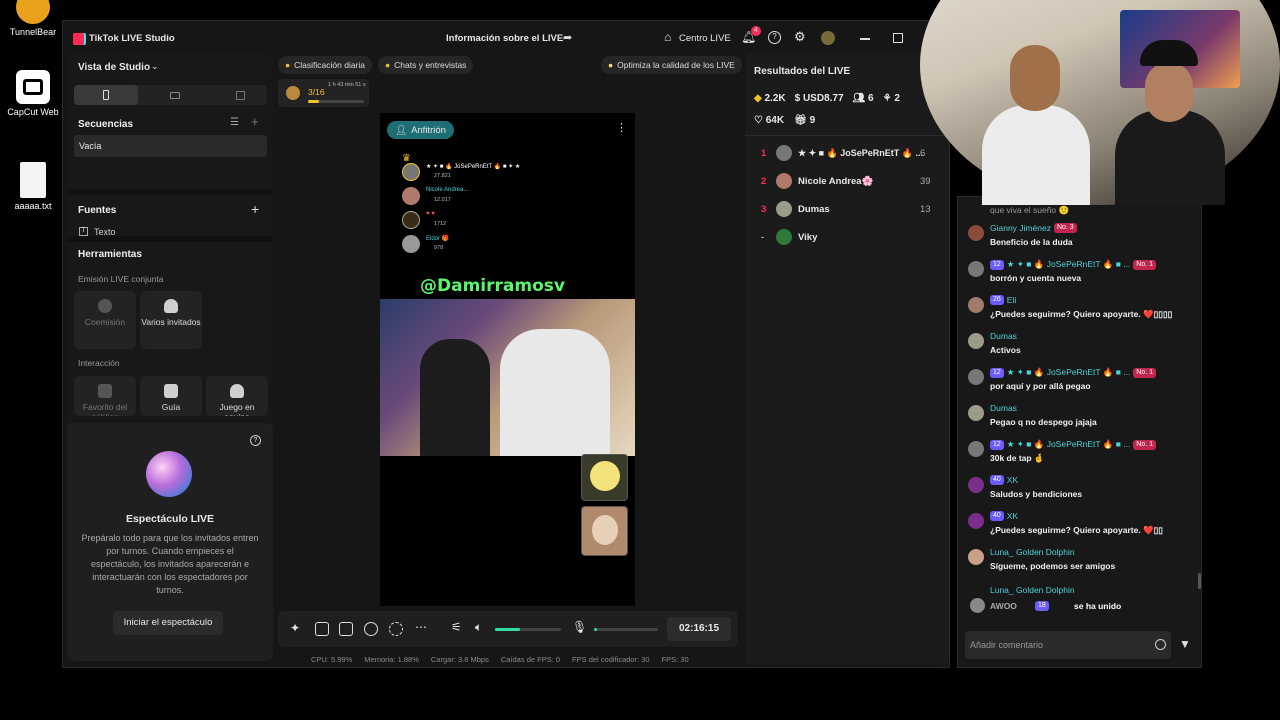 This screenshot has height=720, width=1280. I want to click on live-timer: 02:16:15, so click(699, 629).